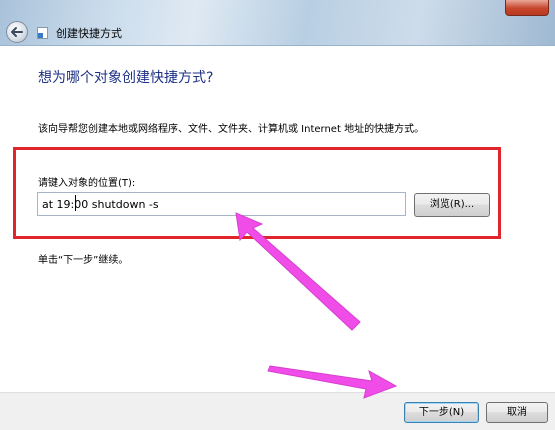 The height and width of the screenshot is (430, 555). I want to click on close-button, so click(527, 8).